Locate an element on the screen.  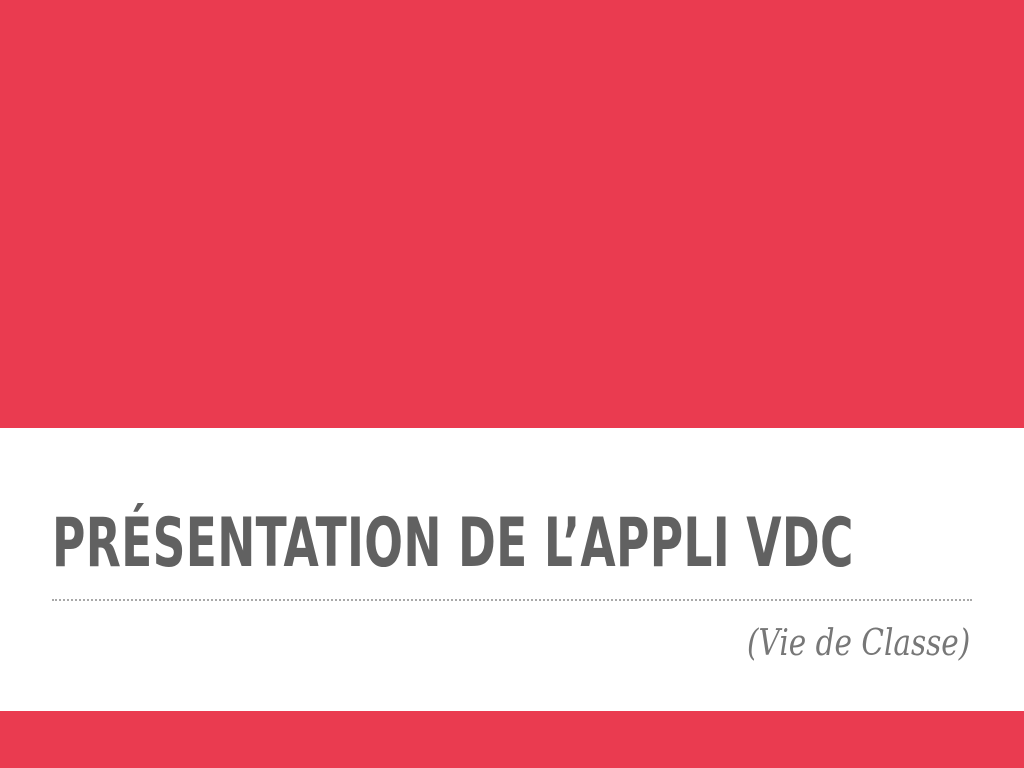
slide-title: PRÉSENTATION DE L’APPLI VDC is located at coordinates (512, 544).